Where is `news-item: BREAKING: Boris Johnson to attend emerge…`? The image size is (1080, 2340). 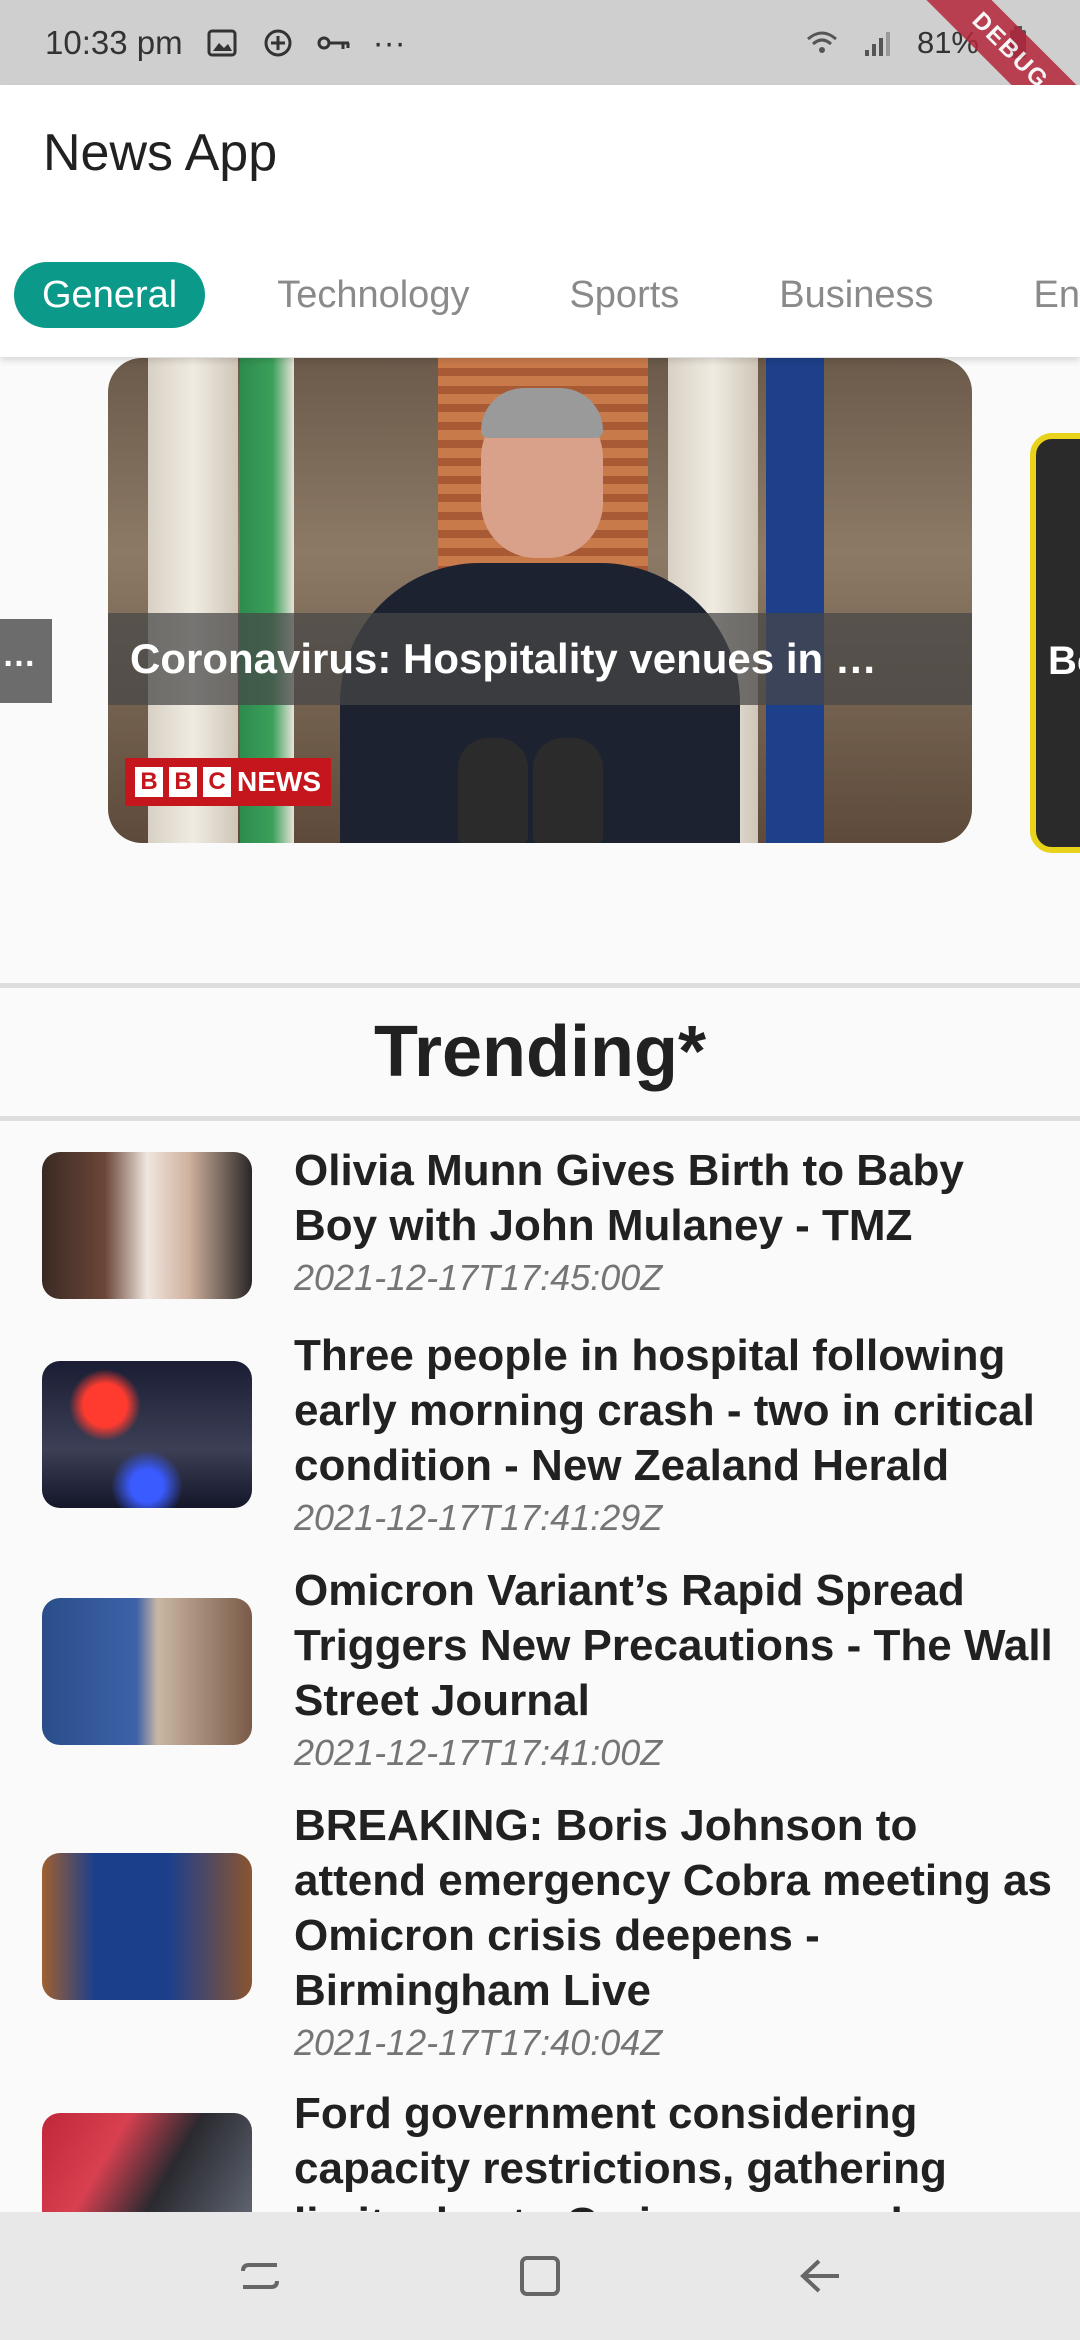 news-item: BREAKING: Boris Johnson to attend emerge… is located at coordinates (540, 1928).